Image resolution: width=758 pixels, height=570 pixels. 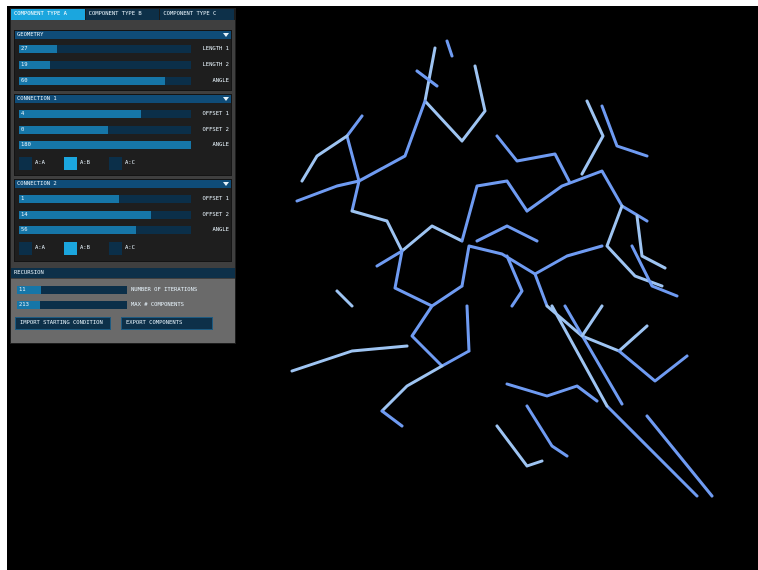 I want to click on angle-slider: 60, so click(x=105, y=81).